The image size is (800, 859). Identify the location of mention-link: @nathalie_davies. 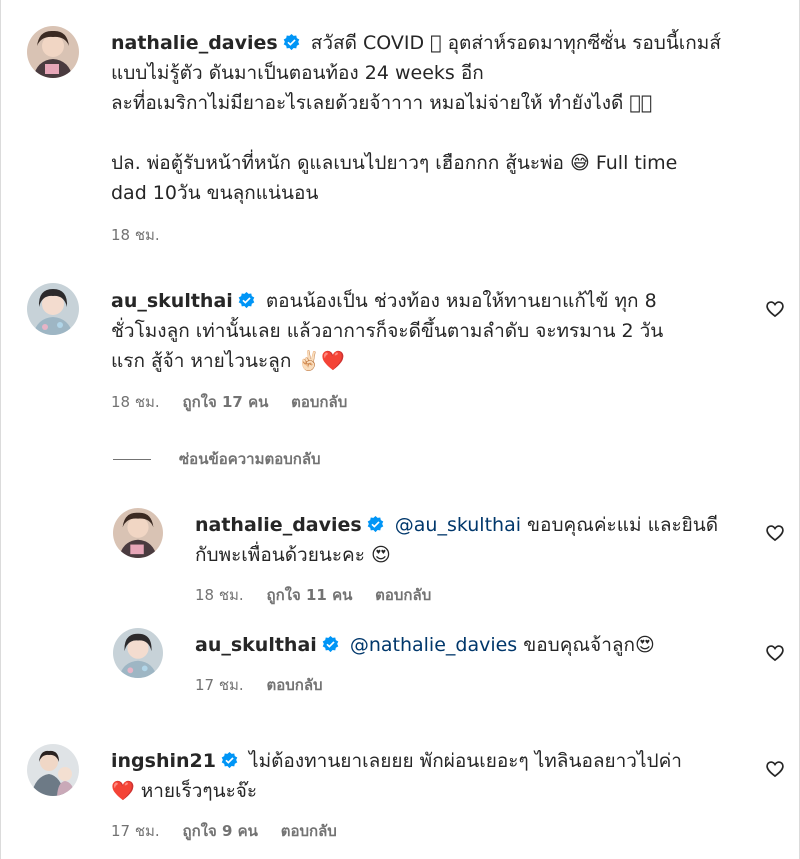
(433, 645).